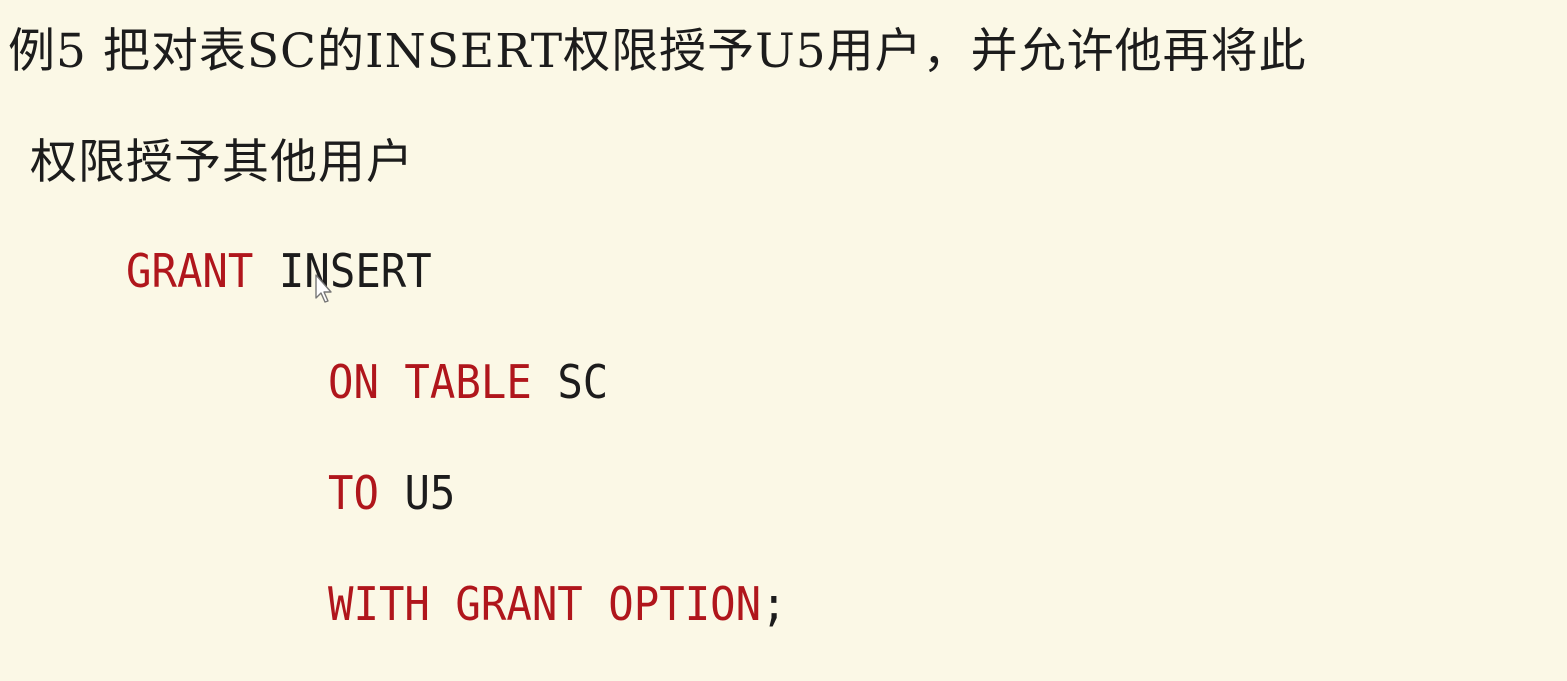  I want to click on code-line-grant: GRANT INSERT, so click(279, 271).